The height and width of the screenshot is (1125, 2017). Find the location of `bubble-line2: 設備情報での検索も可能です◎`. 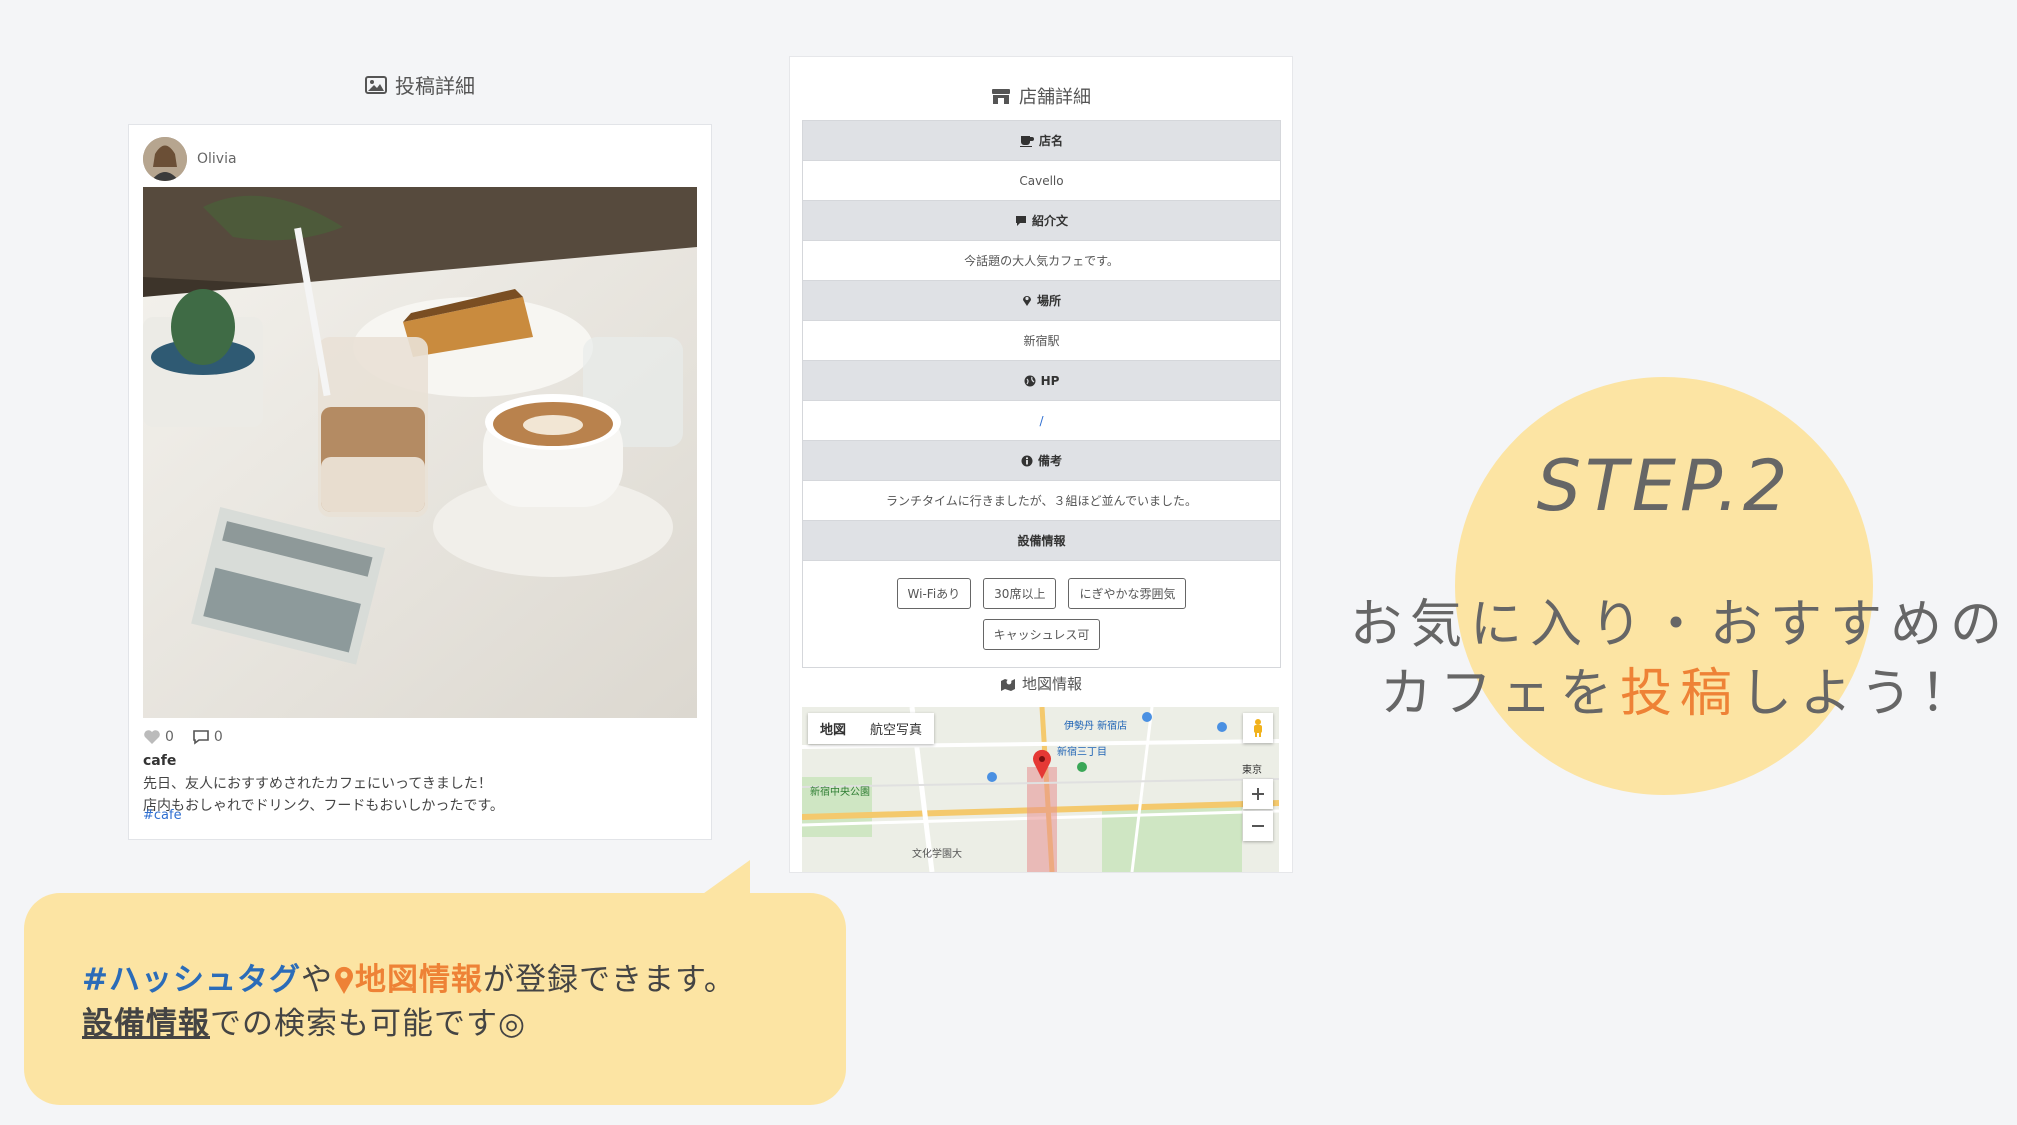

bubble-line2: 設備情報での検索も可能です◎ is located at coordinates (409, 1024).